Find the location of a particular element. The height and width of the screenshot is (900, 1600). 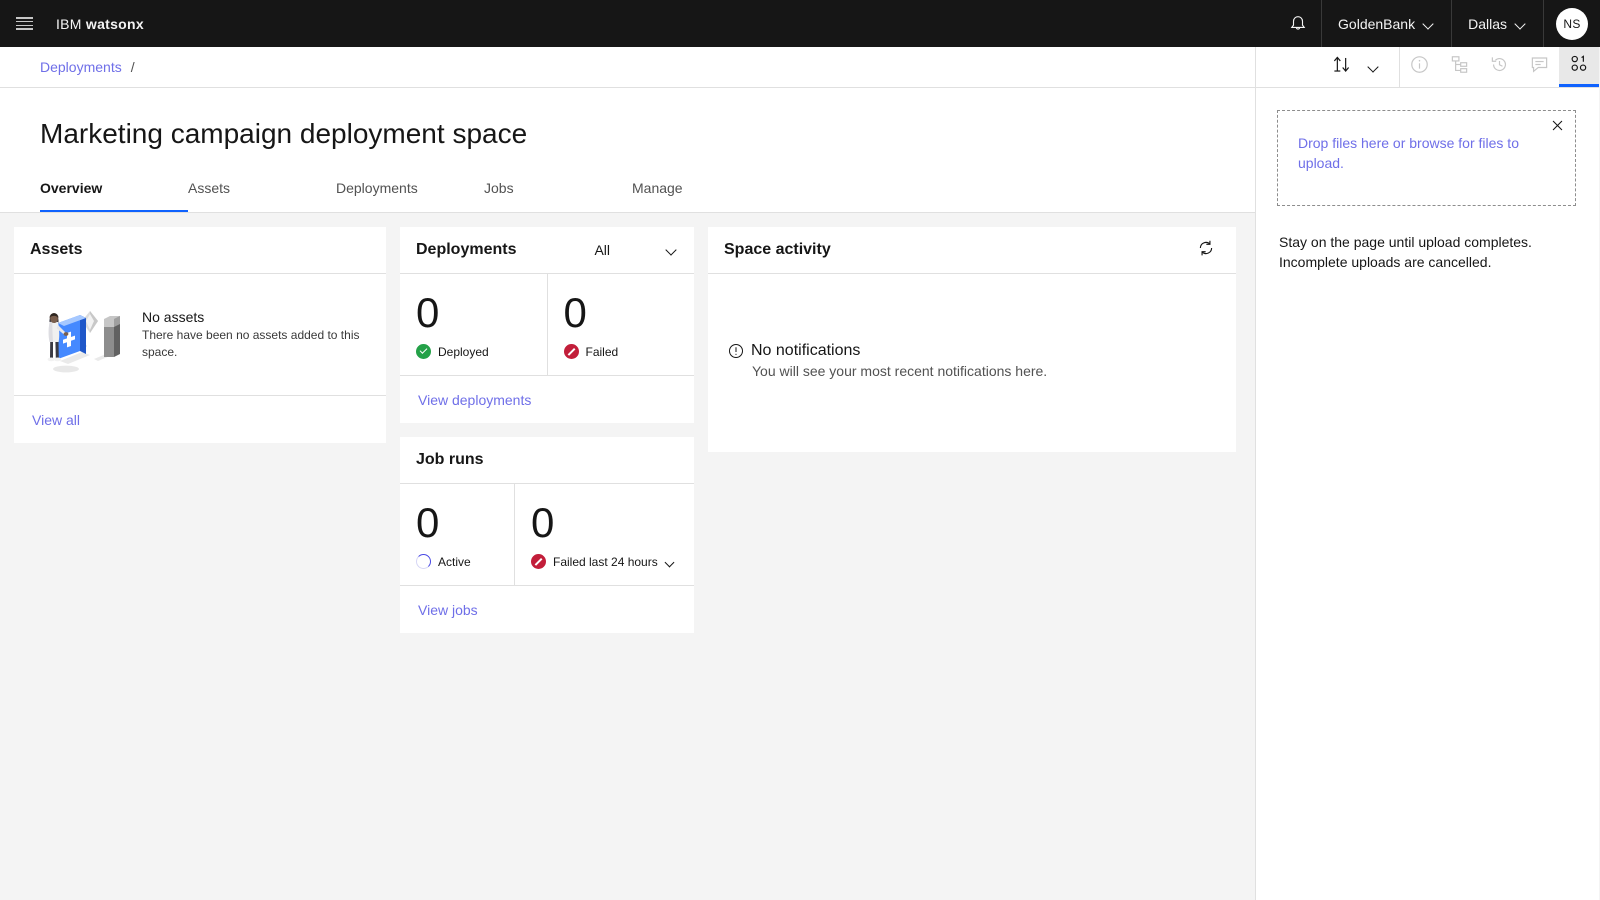

close-dropzone-button is located at coordinates (1557, 128).